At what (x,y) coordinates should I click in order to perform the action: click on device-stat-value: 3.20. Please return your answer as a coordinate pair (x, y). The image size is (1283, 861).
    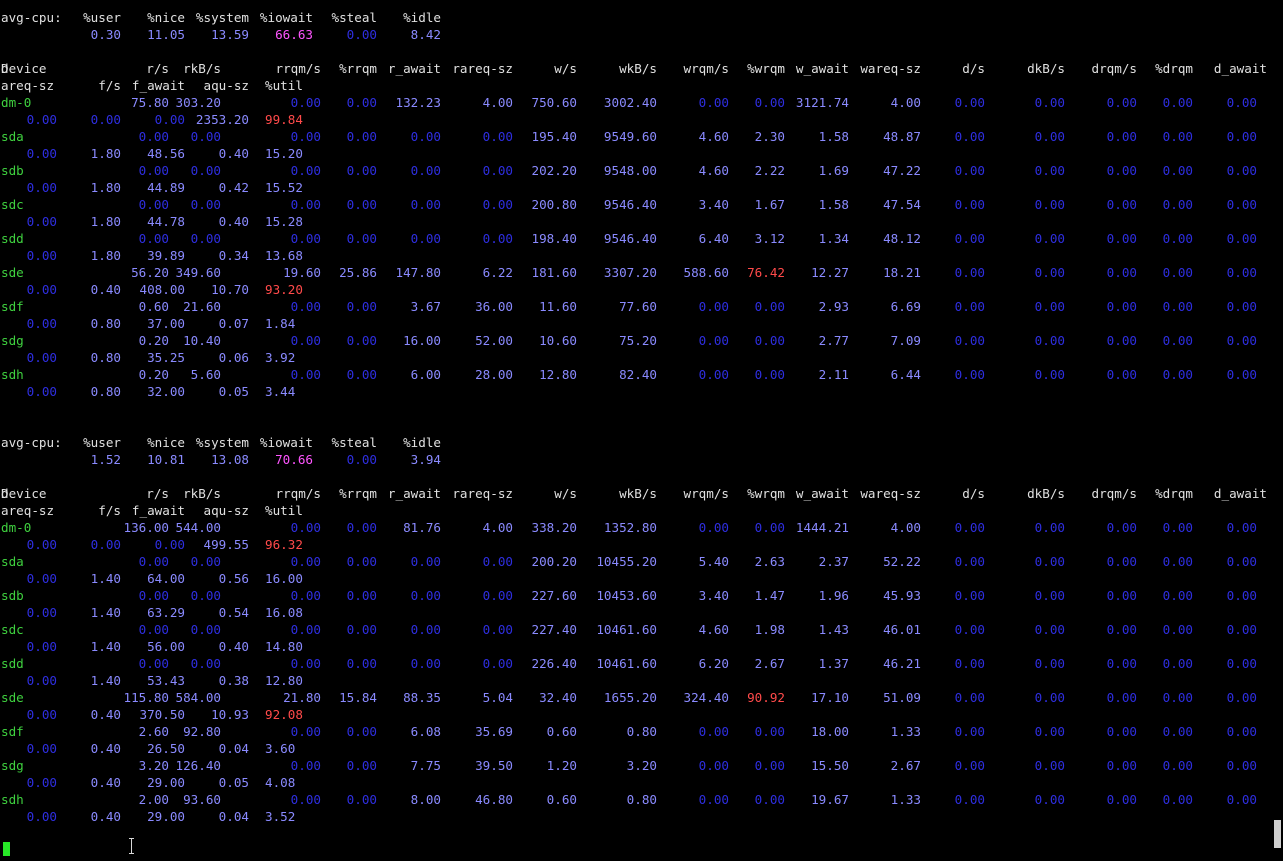
    Looking at the image, I should click on (153, 765).